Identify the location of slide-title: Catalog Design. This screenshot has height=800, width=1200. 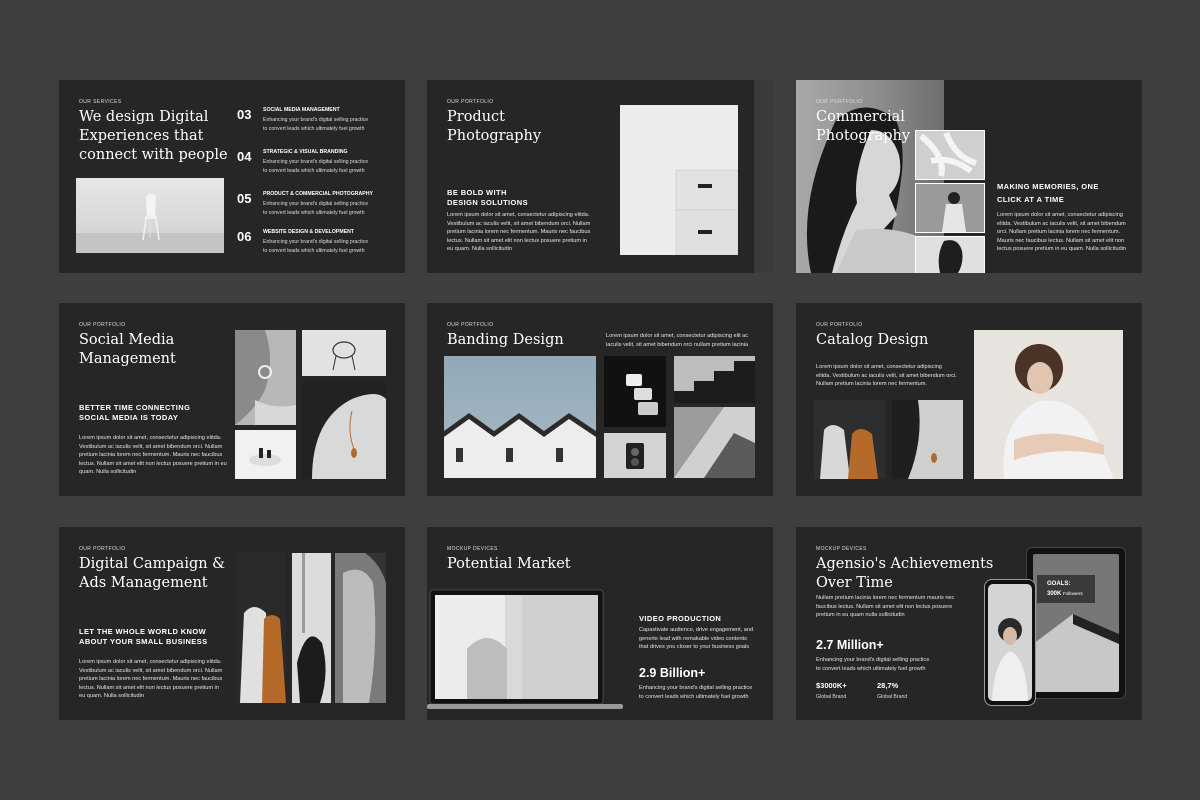
(872, 340).